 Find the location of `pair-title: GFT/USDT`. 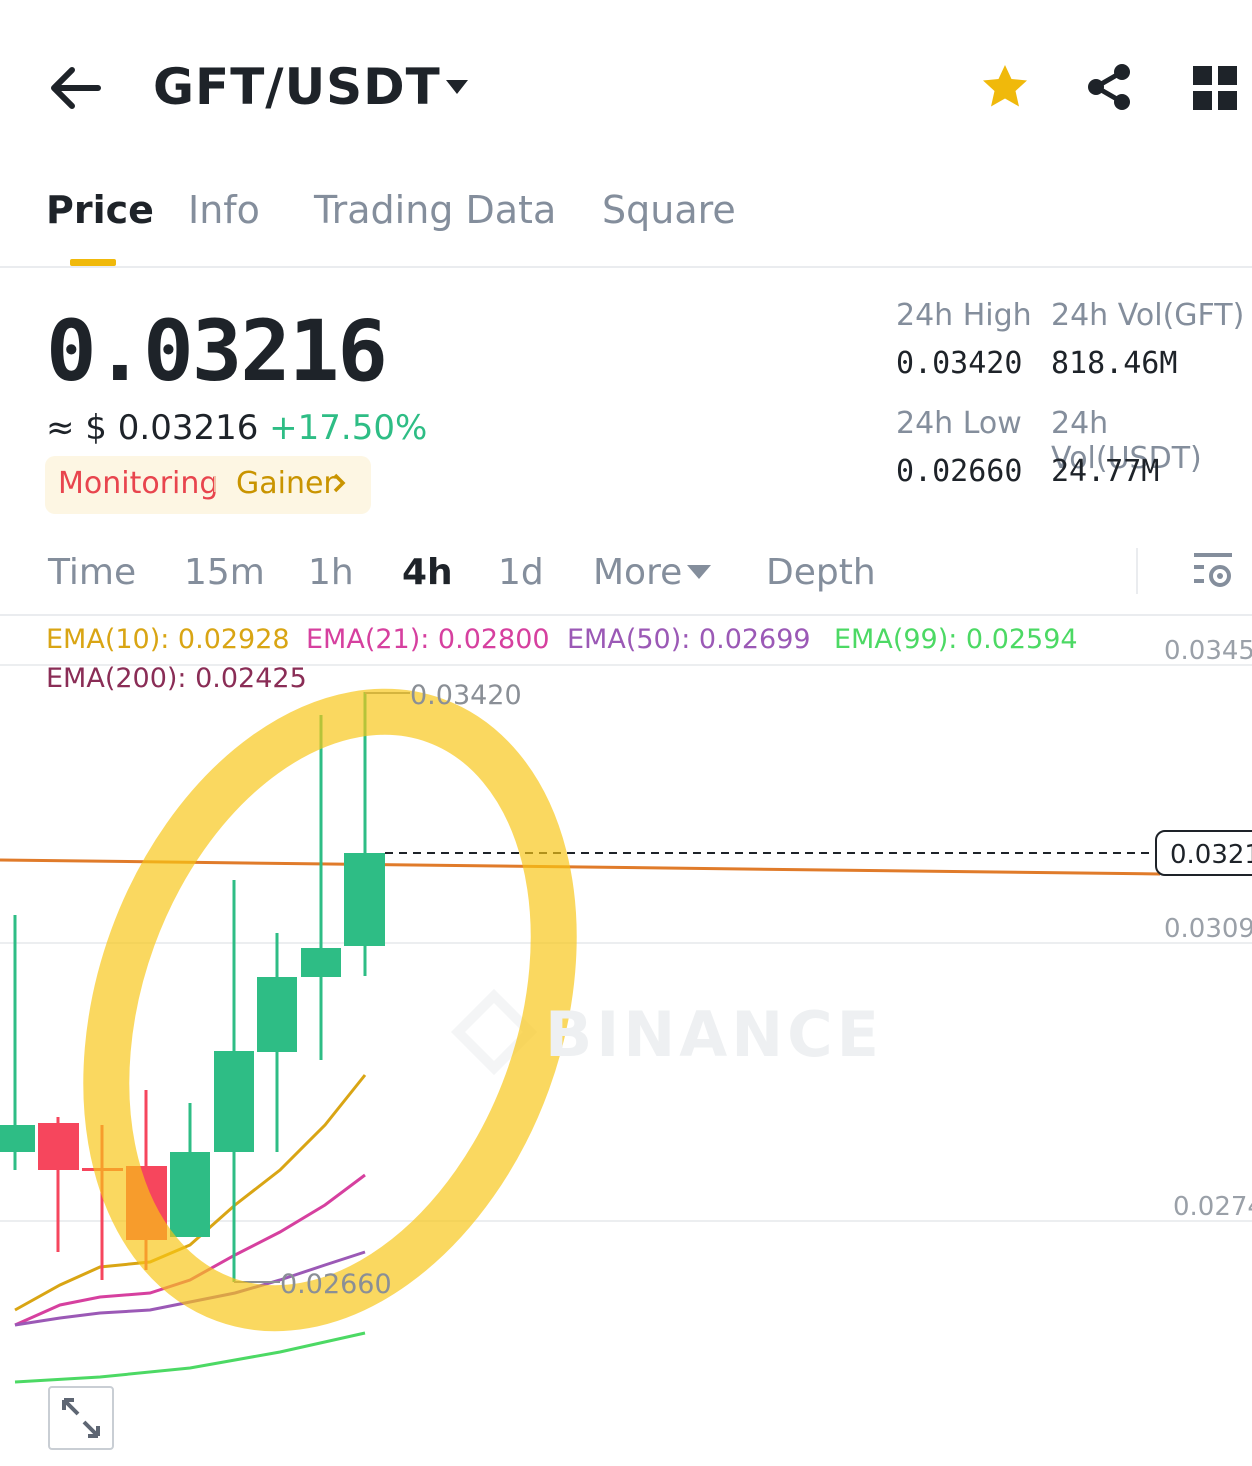

pair-title: GFT/USDT is located at coordinates (297, 87).